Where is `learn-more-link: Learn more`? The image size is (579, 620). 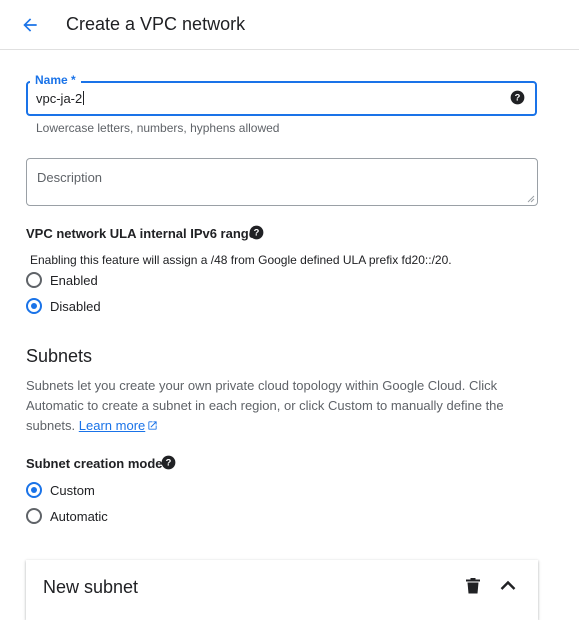 learn-more-link: Learn more is located at coordinates (118, 425).